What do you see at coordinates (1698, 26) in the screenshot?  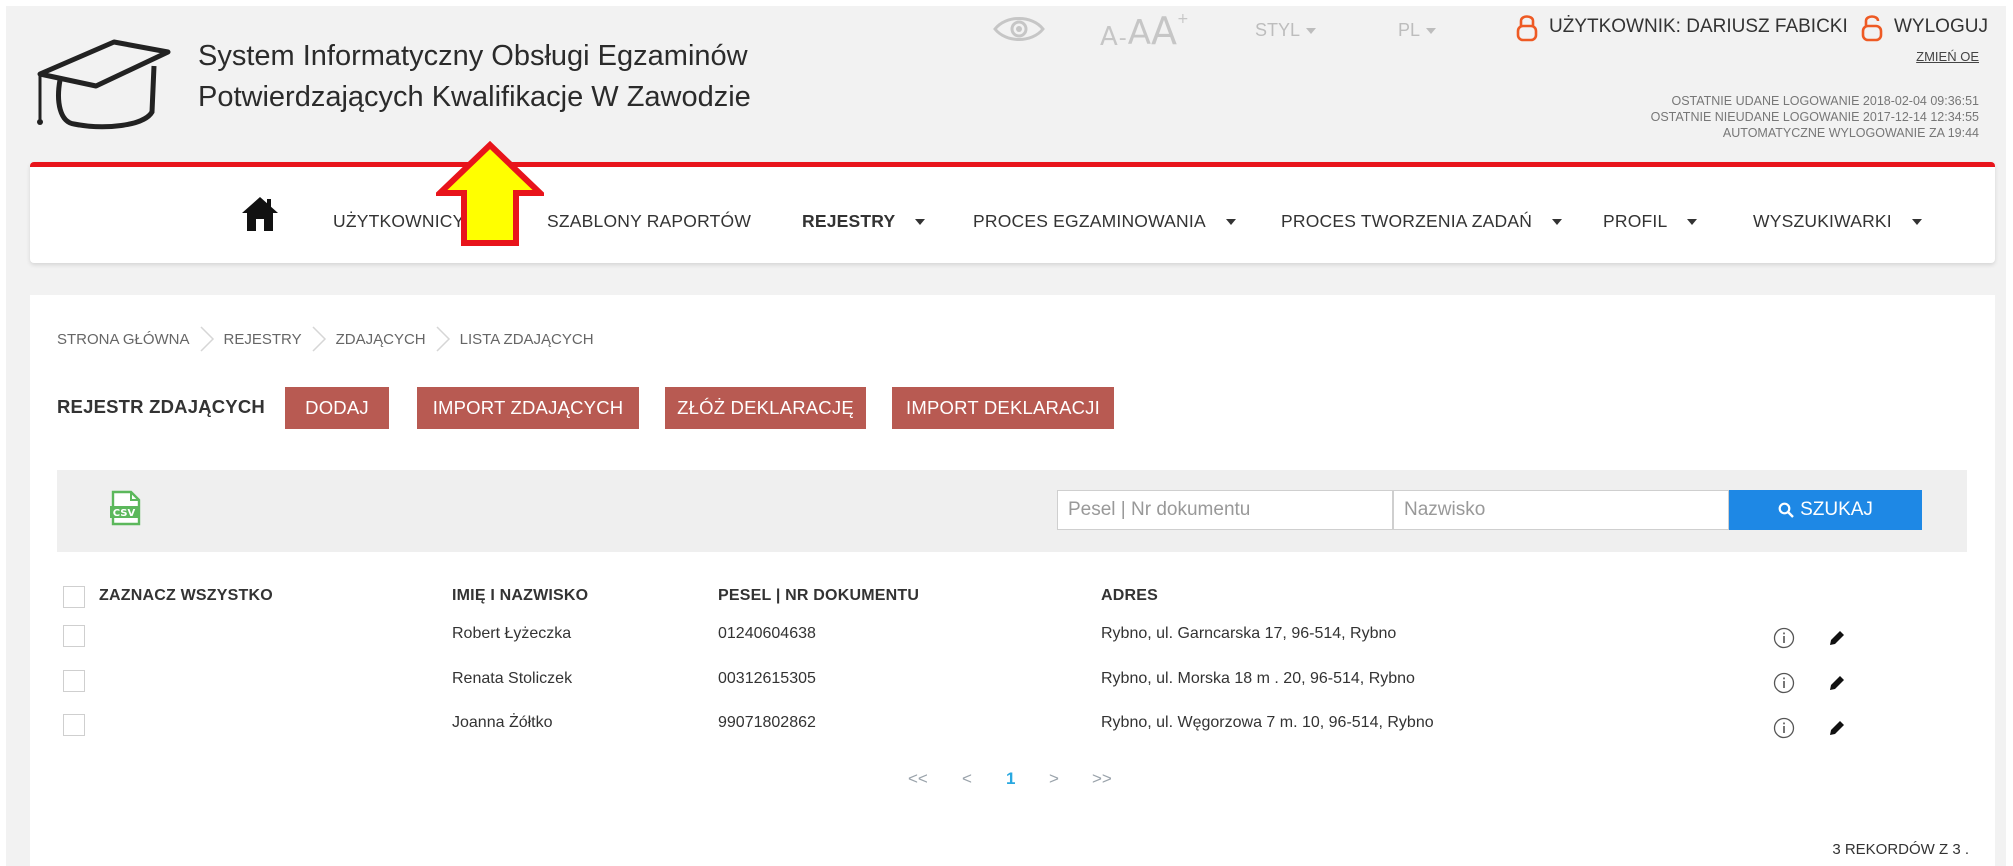 I see `user-name: UŻYTKOWNIK: DARIUSZ FABICKI` at bounding box center [1698, 26].